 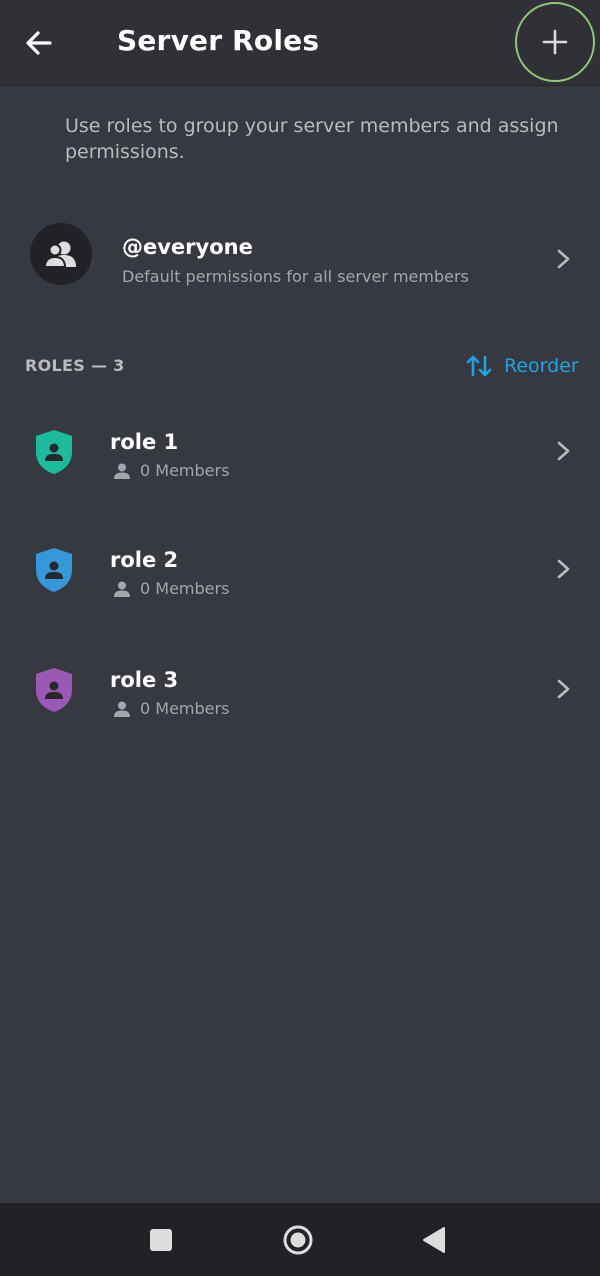 I want to click on members-icon, so click(x=60, y=254).